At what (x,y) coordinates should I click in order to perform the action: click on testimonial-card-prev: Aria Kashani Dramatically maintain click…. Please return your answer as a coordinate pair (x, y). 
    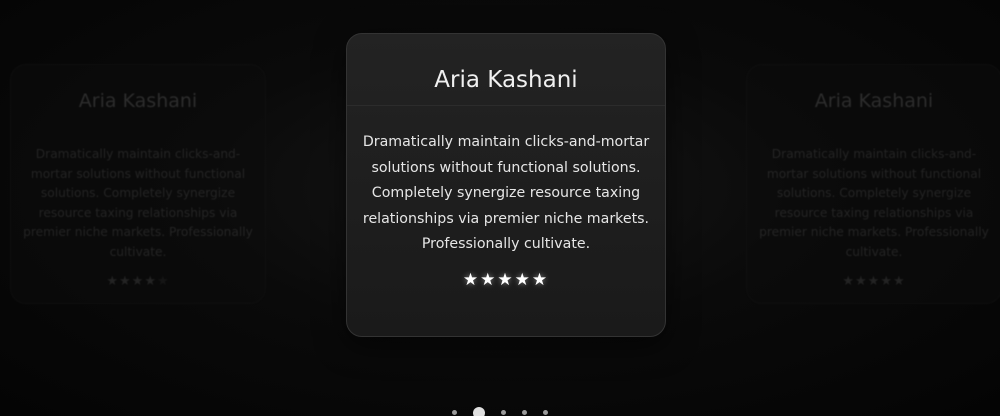
    Looking at the image, I should click on (138, 184).